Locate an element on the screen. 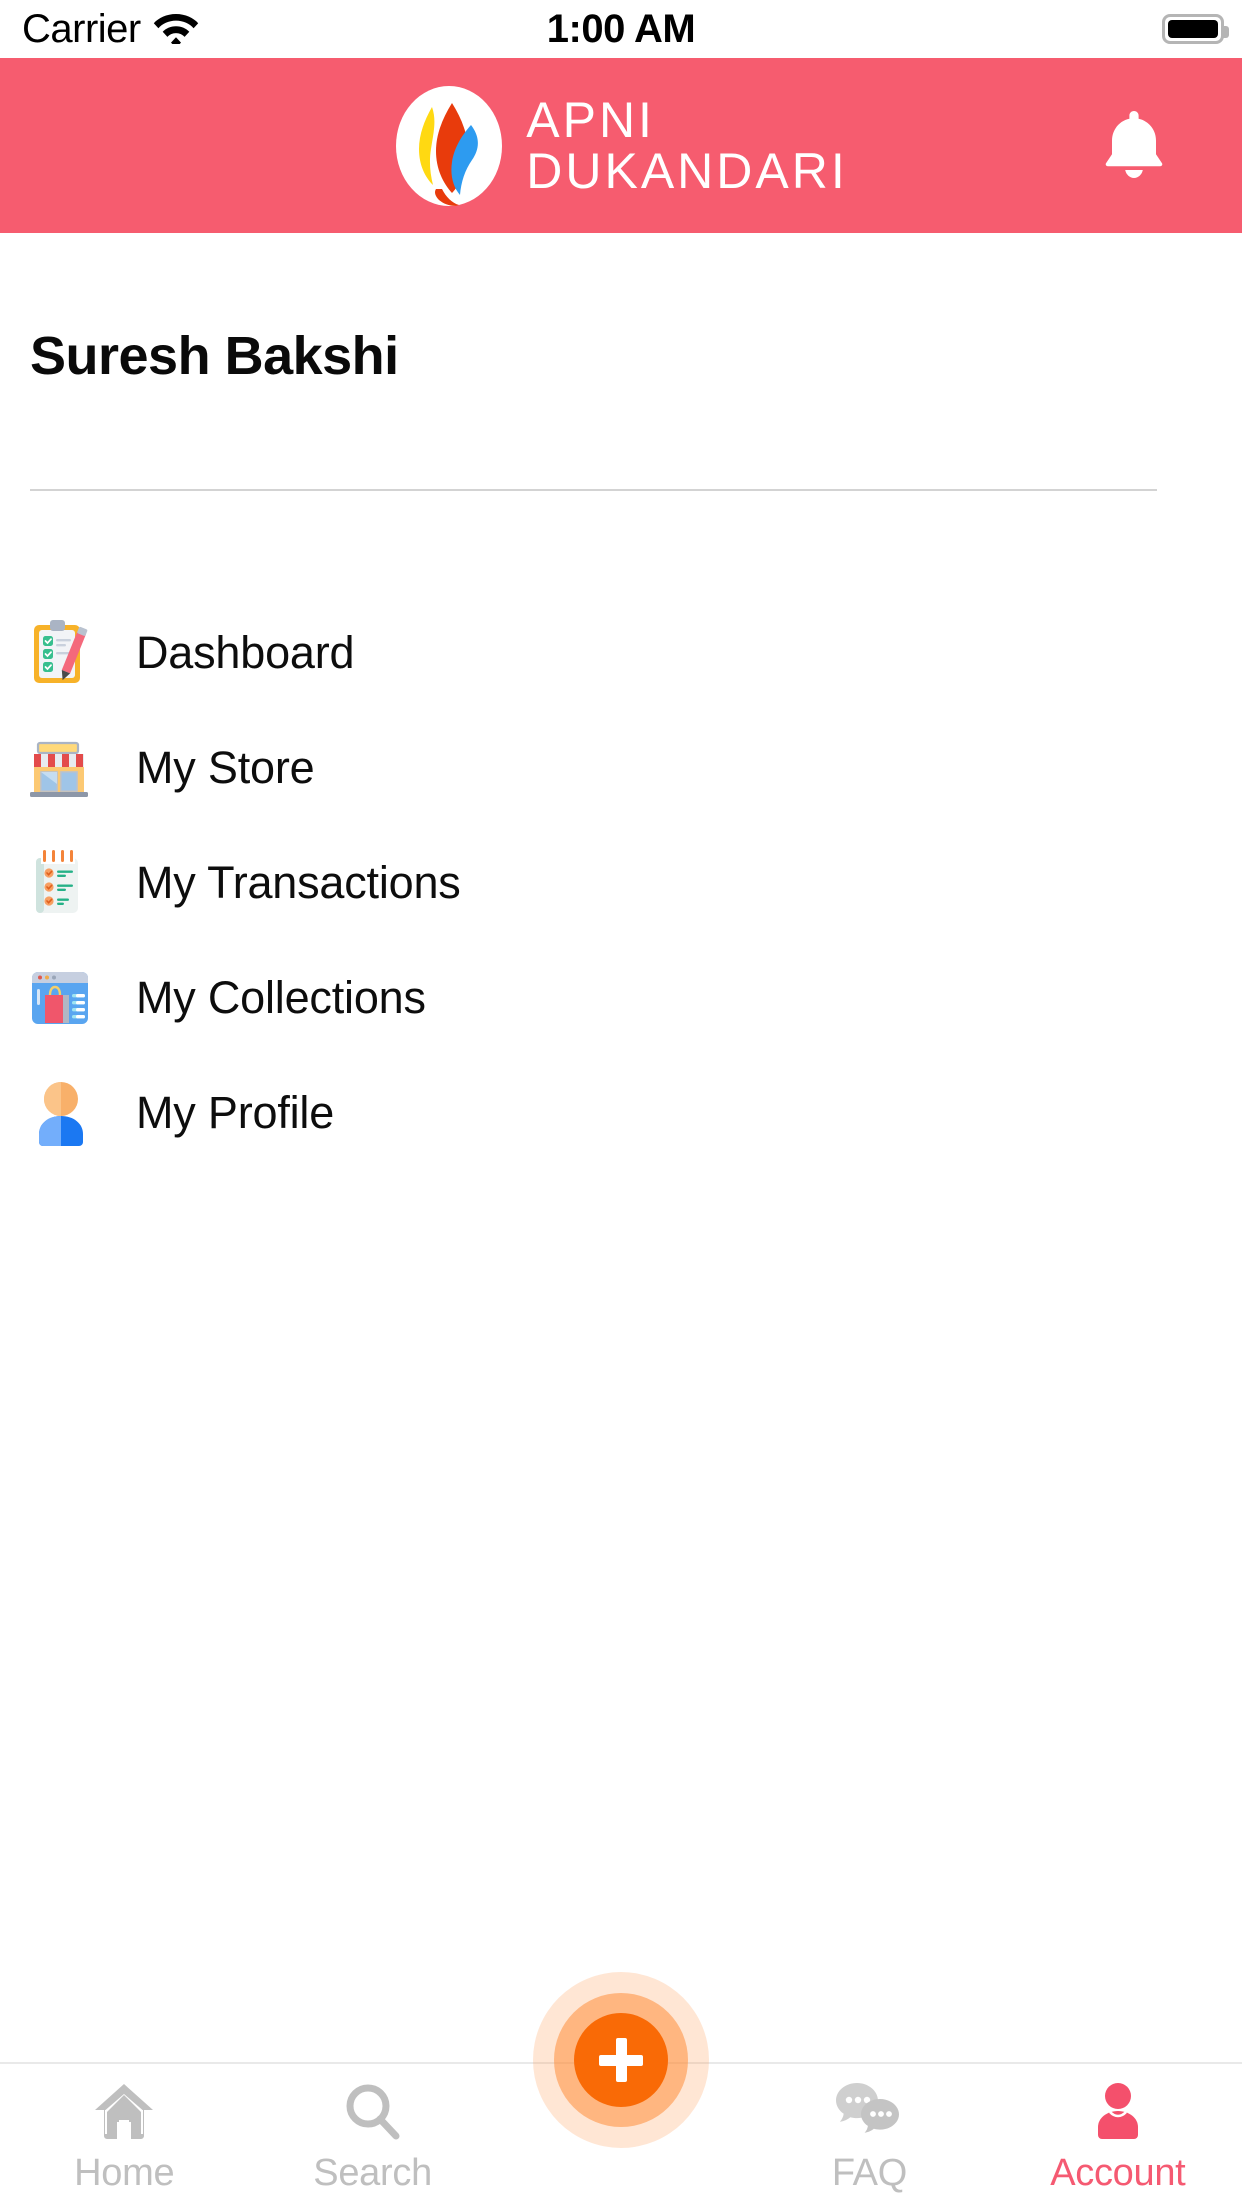 This screenshot has width=1242, height=2208. clock-label: 1:00 AM is located at coordinates (621, 28).